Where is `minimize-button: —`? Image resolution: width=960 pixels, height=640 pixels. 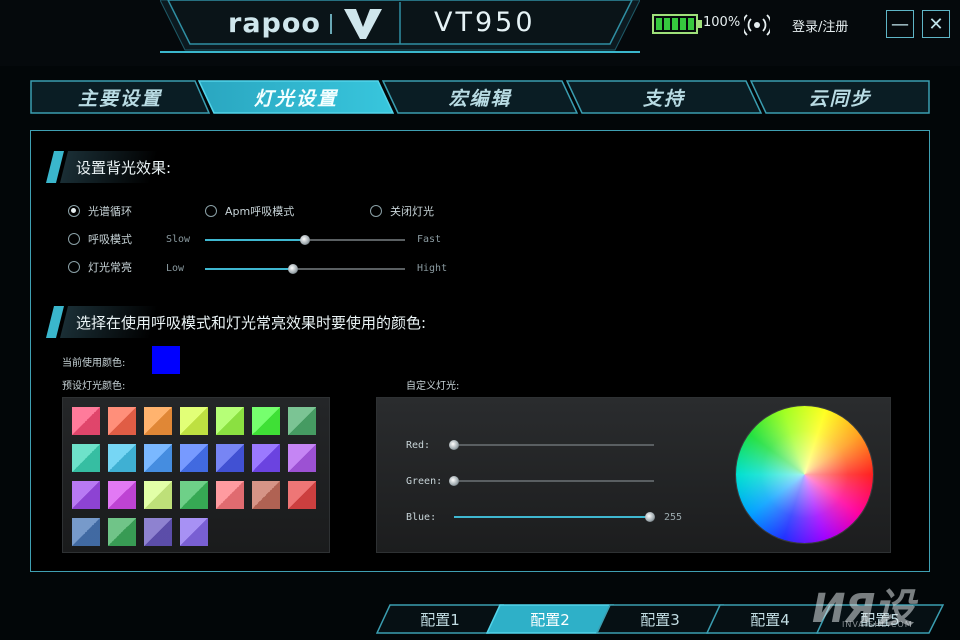
minimize-button: — is located at coordinates (900, 24).